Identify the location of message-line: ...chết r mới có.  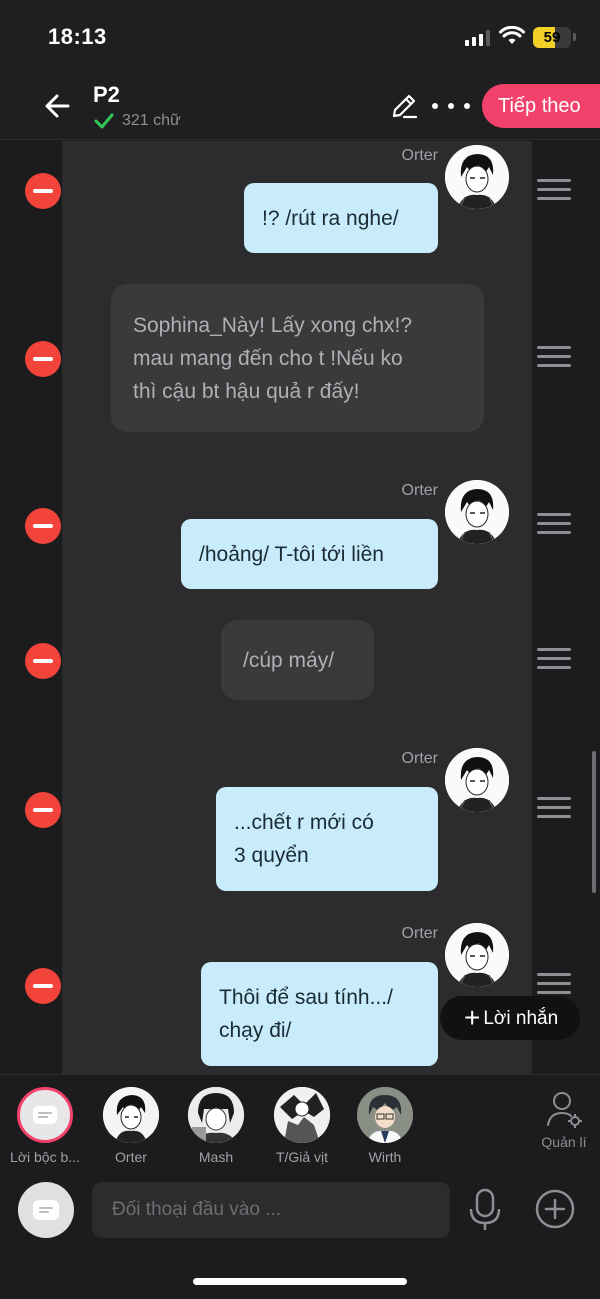
(304, 822).